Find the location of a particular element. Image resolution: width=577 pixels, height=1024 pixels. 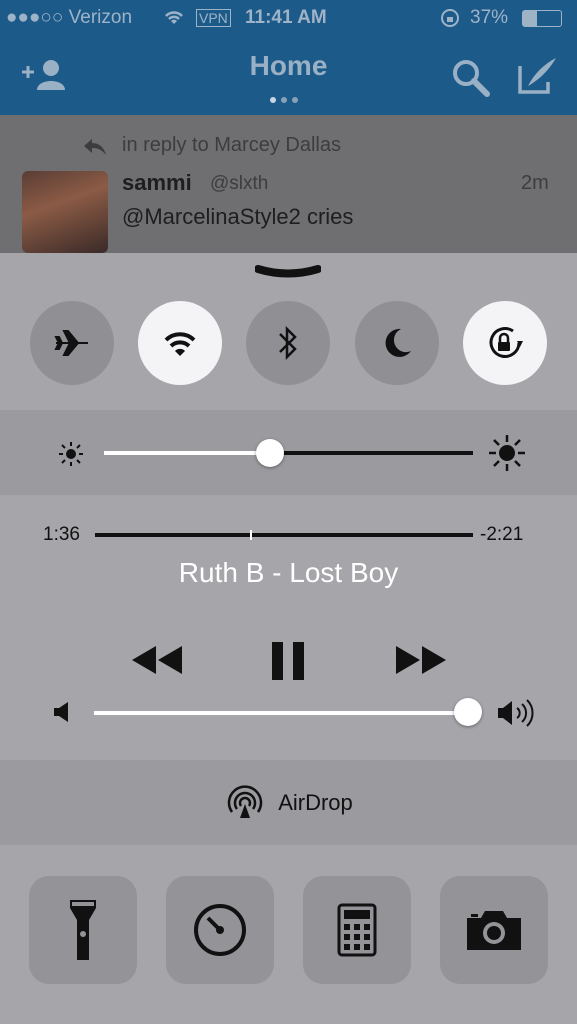

remaining-time: -2:21 is located at coordinates (502, 534).